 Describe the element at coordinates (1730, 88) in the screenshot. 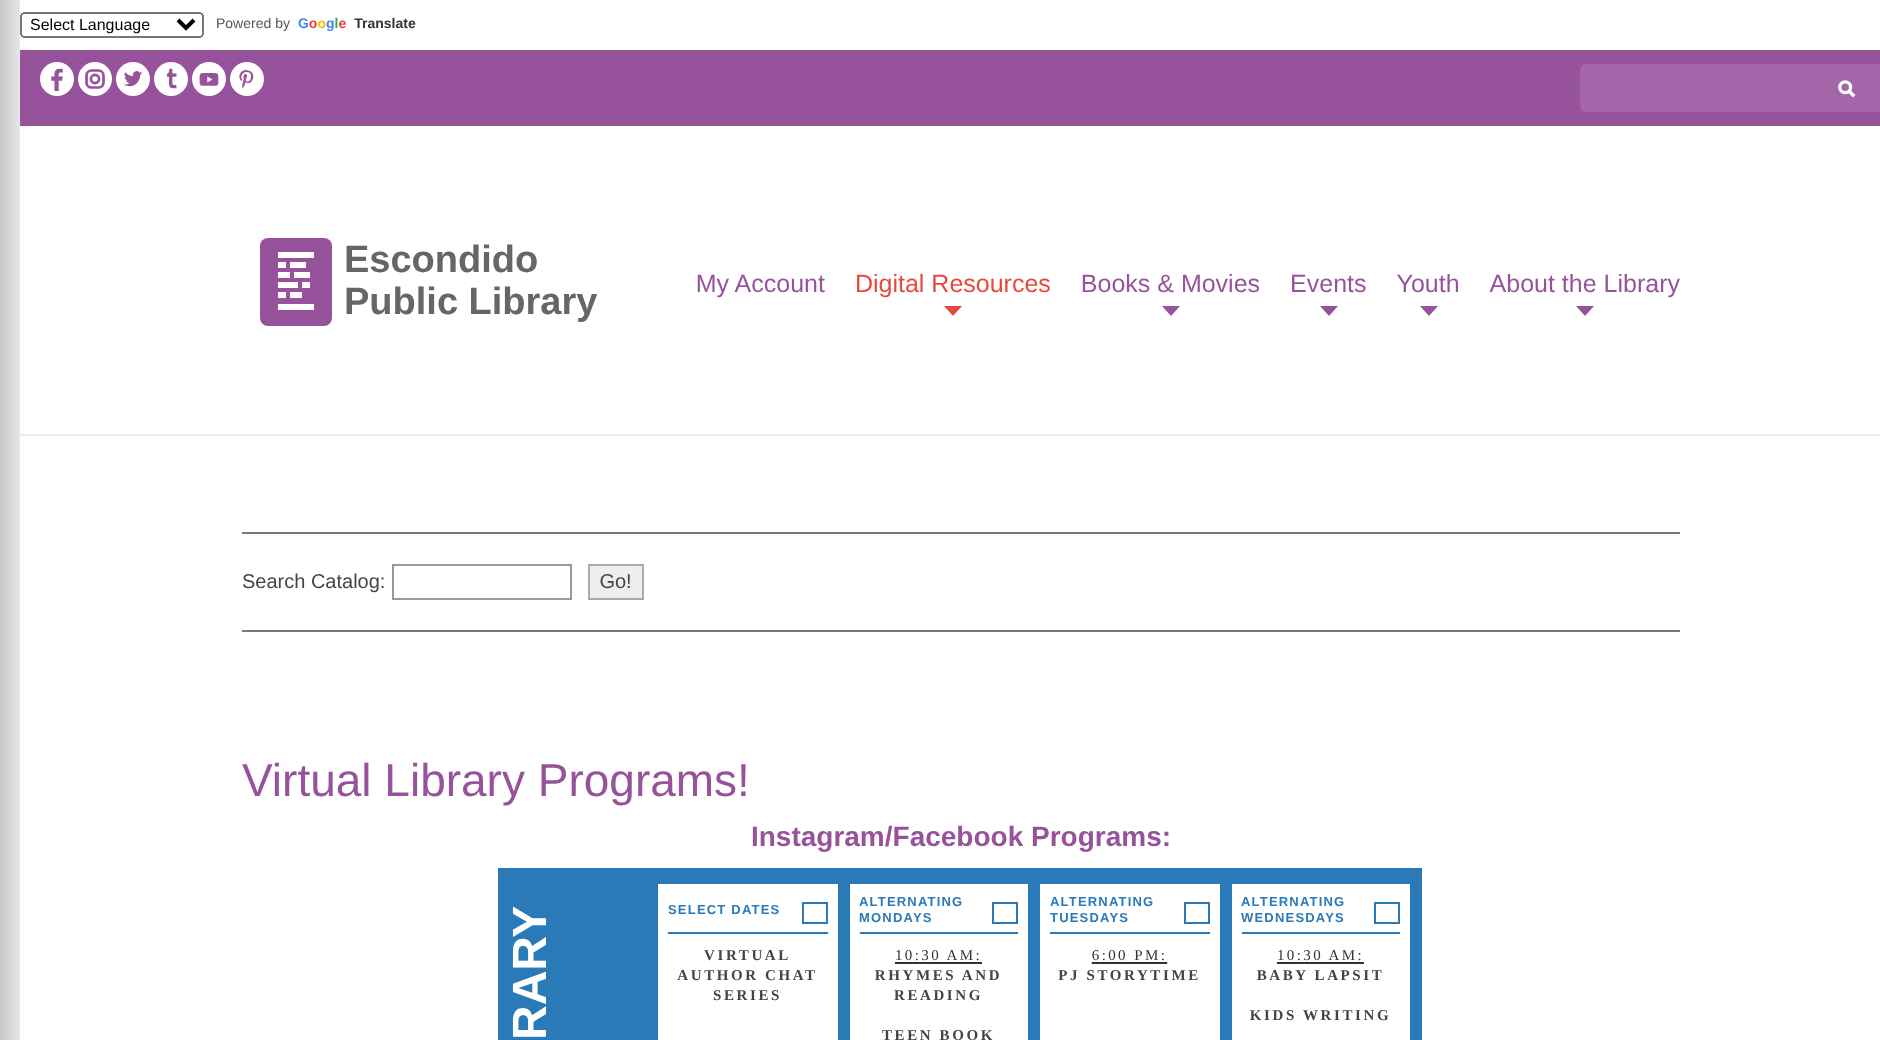

I see `site-search-field` at that location.